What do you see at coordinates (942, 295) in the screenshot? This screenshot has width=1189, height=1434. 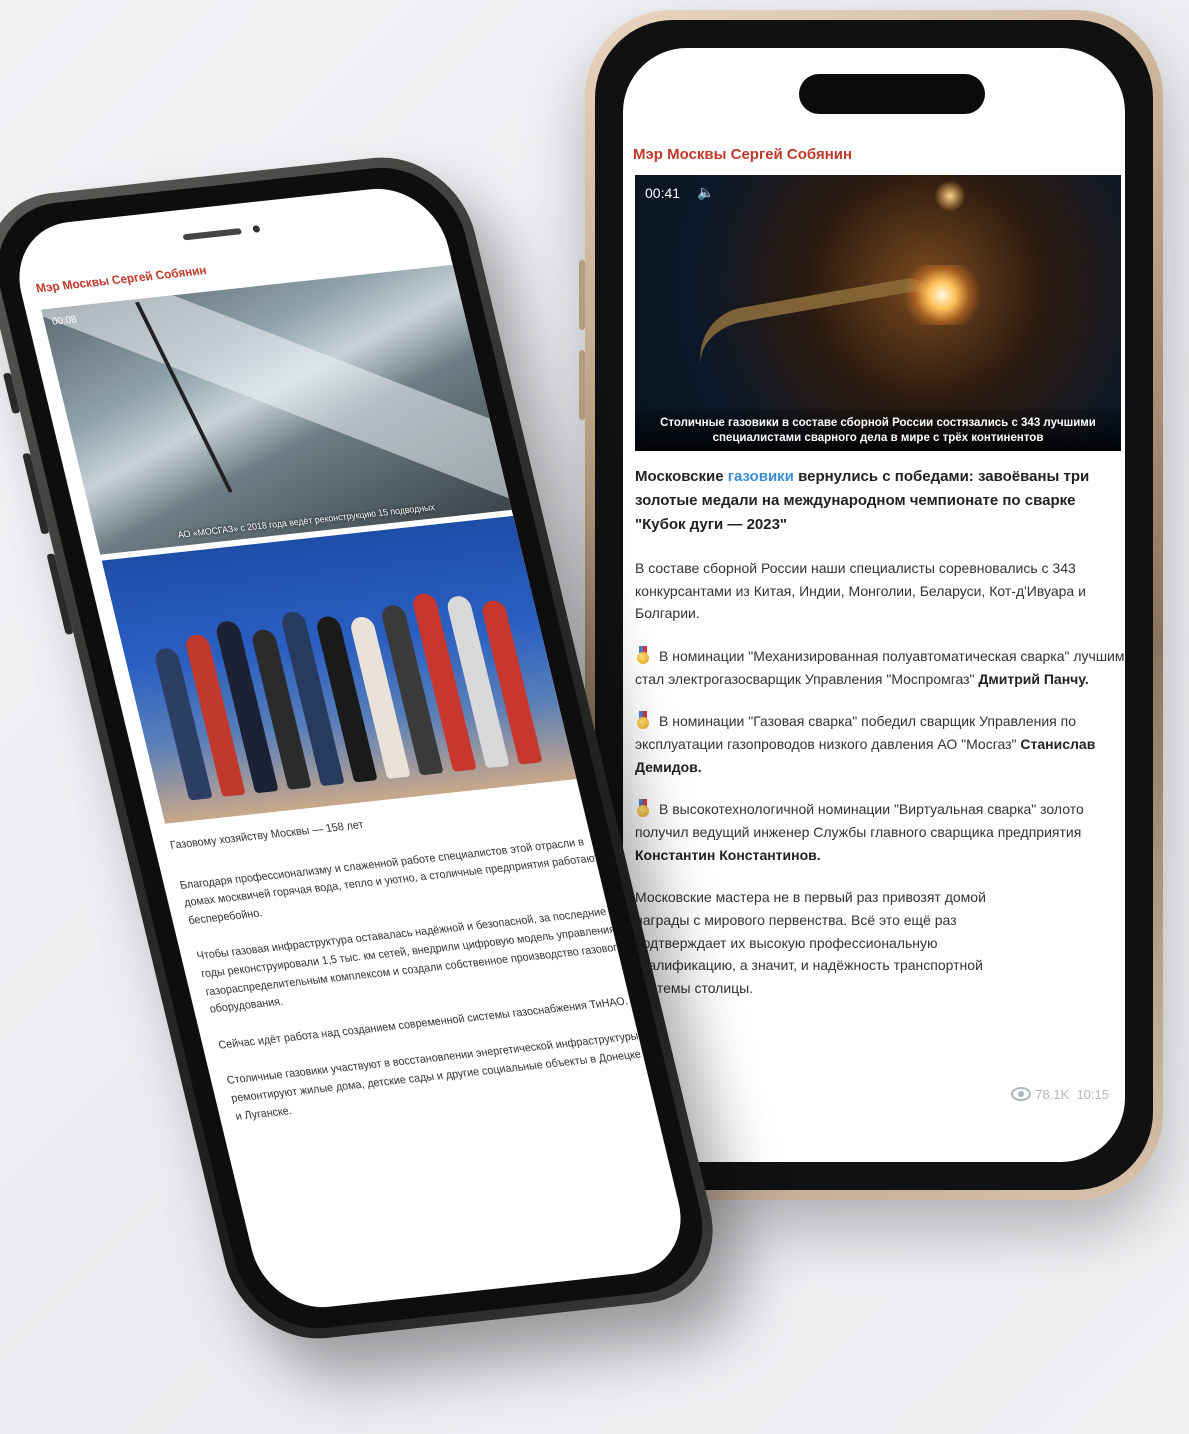 I see `video-spark` at bounding box center [942, 295].